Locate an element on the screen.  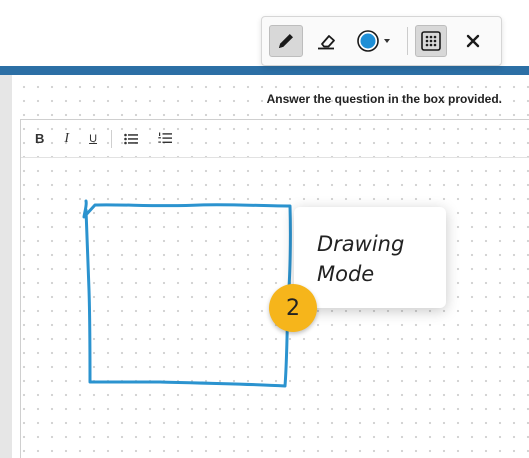
step-number-badge: 2 is located at coordinates (293, 308).